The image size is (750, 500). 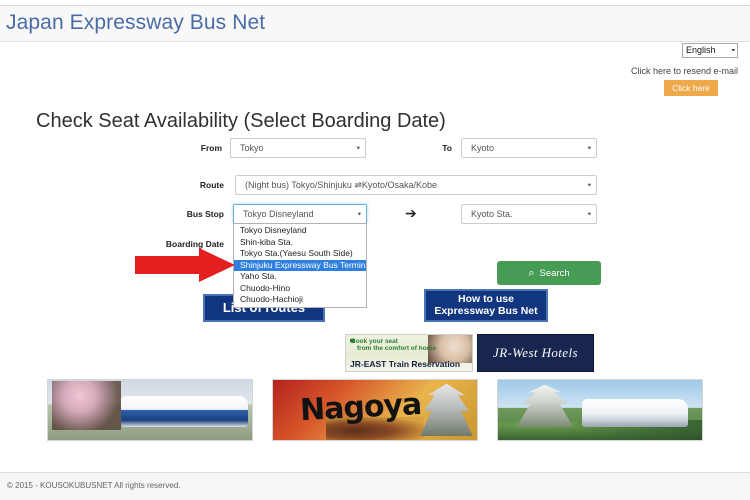 I want to click on to-select-value: Kyoto, so click(x=483, y=148).